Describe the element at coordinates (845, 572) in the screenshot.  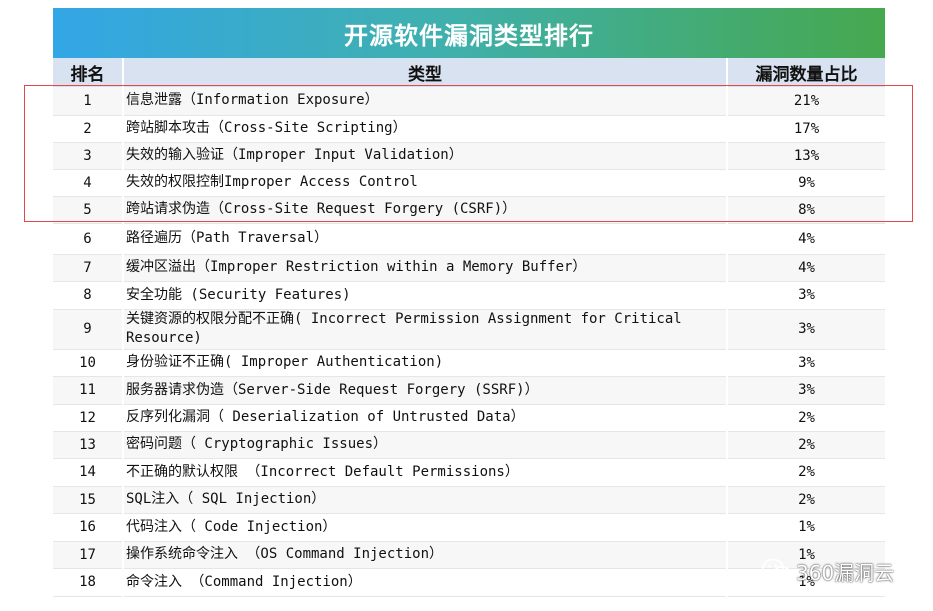
I see `watermark-text: 360漏洞云` at that location.